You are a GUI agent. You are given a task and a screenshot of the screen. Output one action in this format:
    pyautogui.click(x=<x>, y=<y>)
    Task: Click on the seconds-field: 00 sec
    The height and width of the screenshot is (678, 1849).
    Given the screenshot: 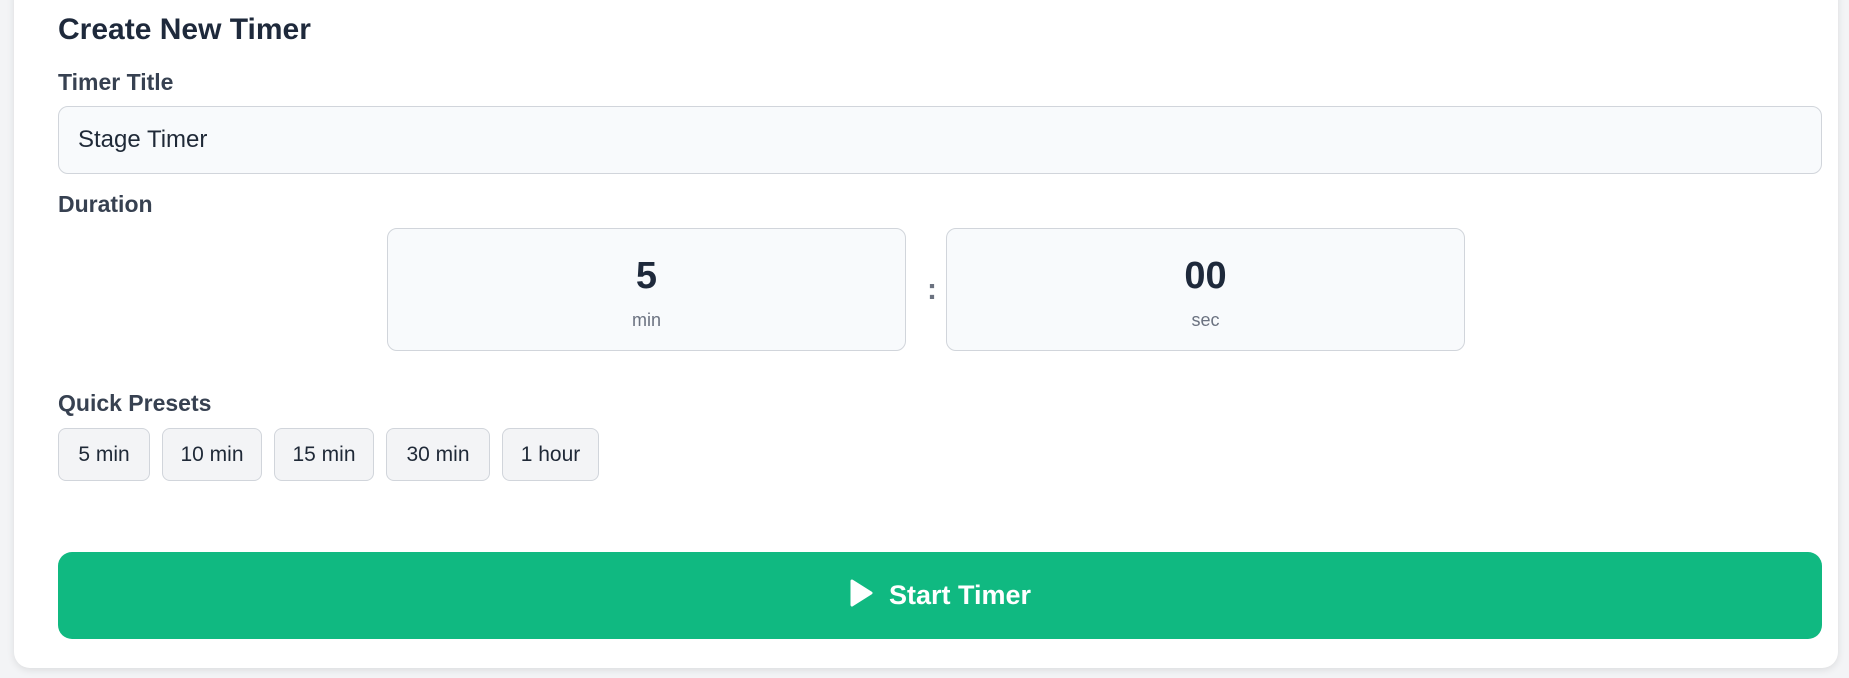 What is the action you would take?
    pyautogui.click(x=1205, y=289)
    